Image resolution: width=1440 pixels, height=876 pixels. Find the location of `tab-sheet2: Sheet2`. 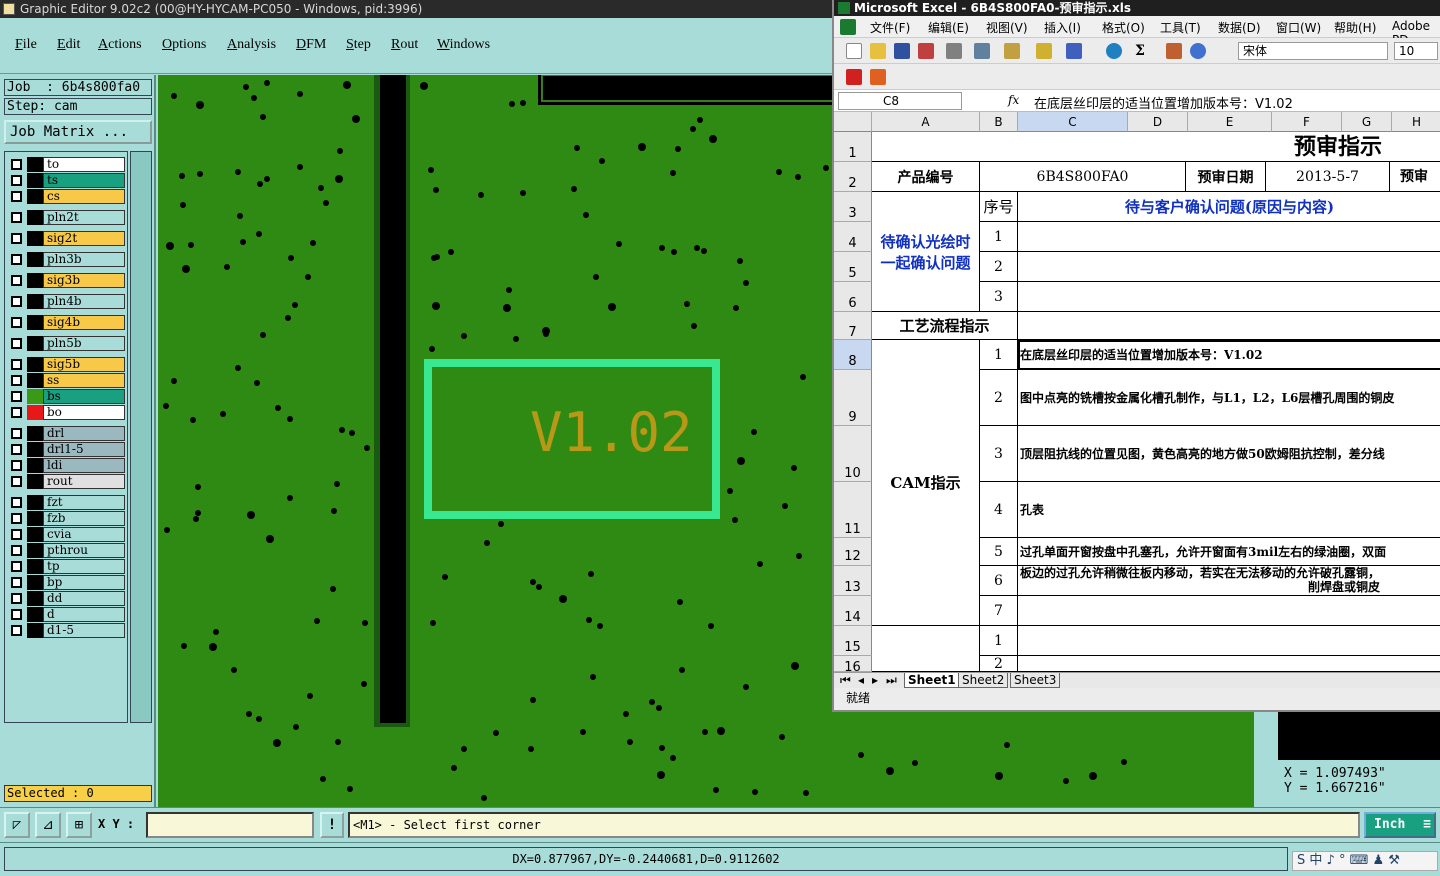

tab-sheet2: Sheet2 is located at coordinates (983, 680).